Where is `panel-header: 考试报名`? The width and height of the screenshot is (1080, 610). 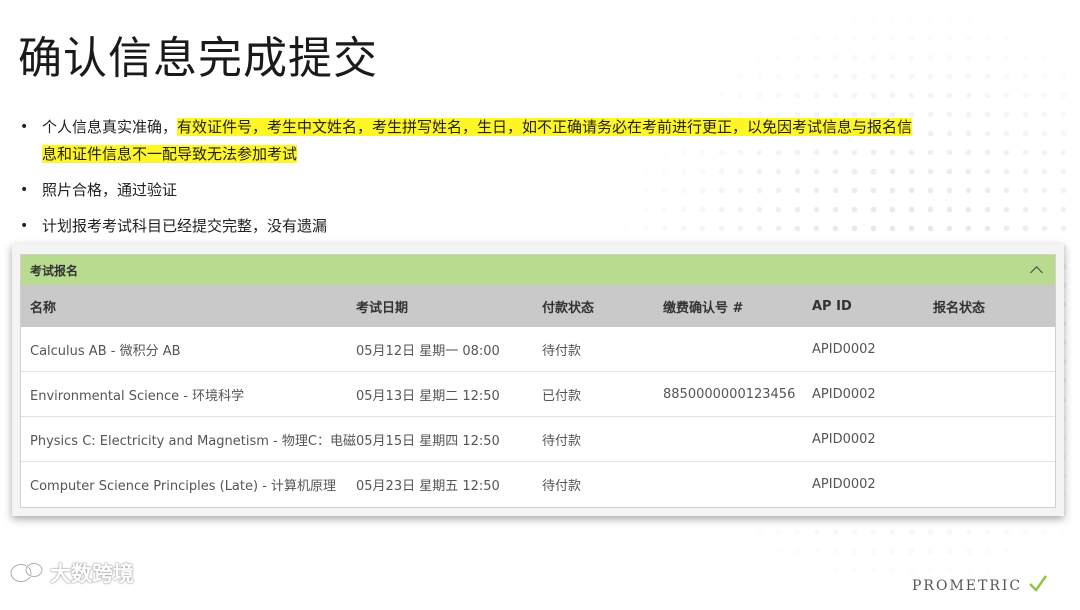 panel-header: 考试报名 is located at coordinates (538, 270).